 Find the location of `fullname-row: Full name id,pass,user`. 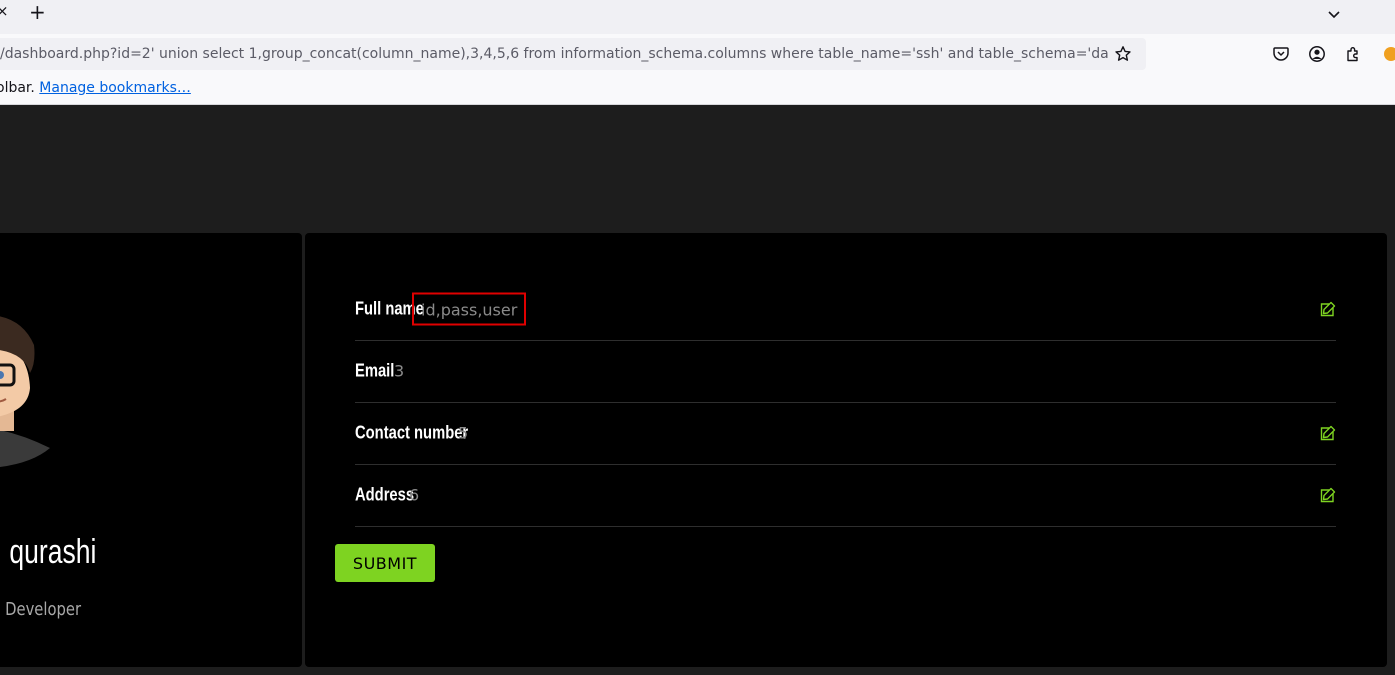

fullname-row: Full name id,pass,user is located at coordinates (845, 309).